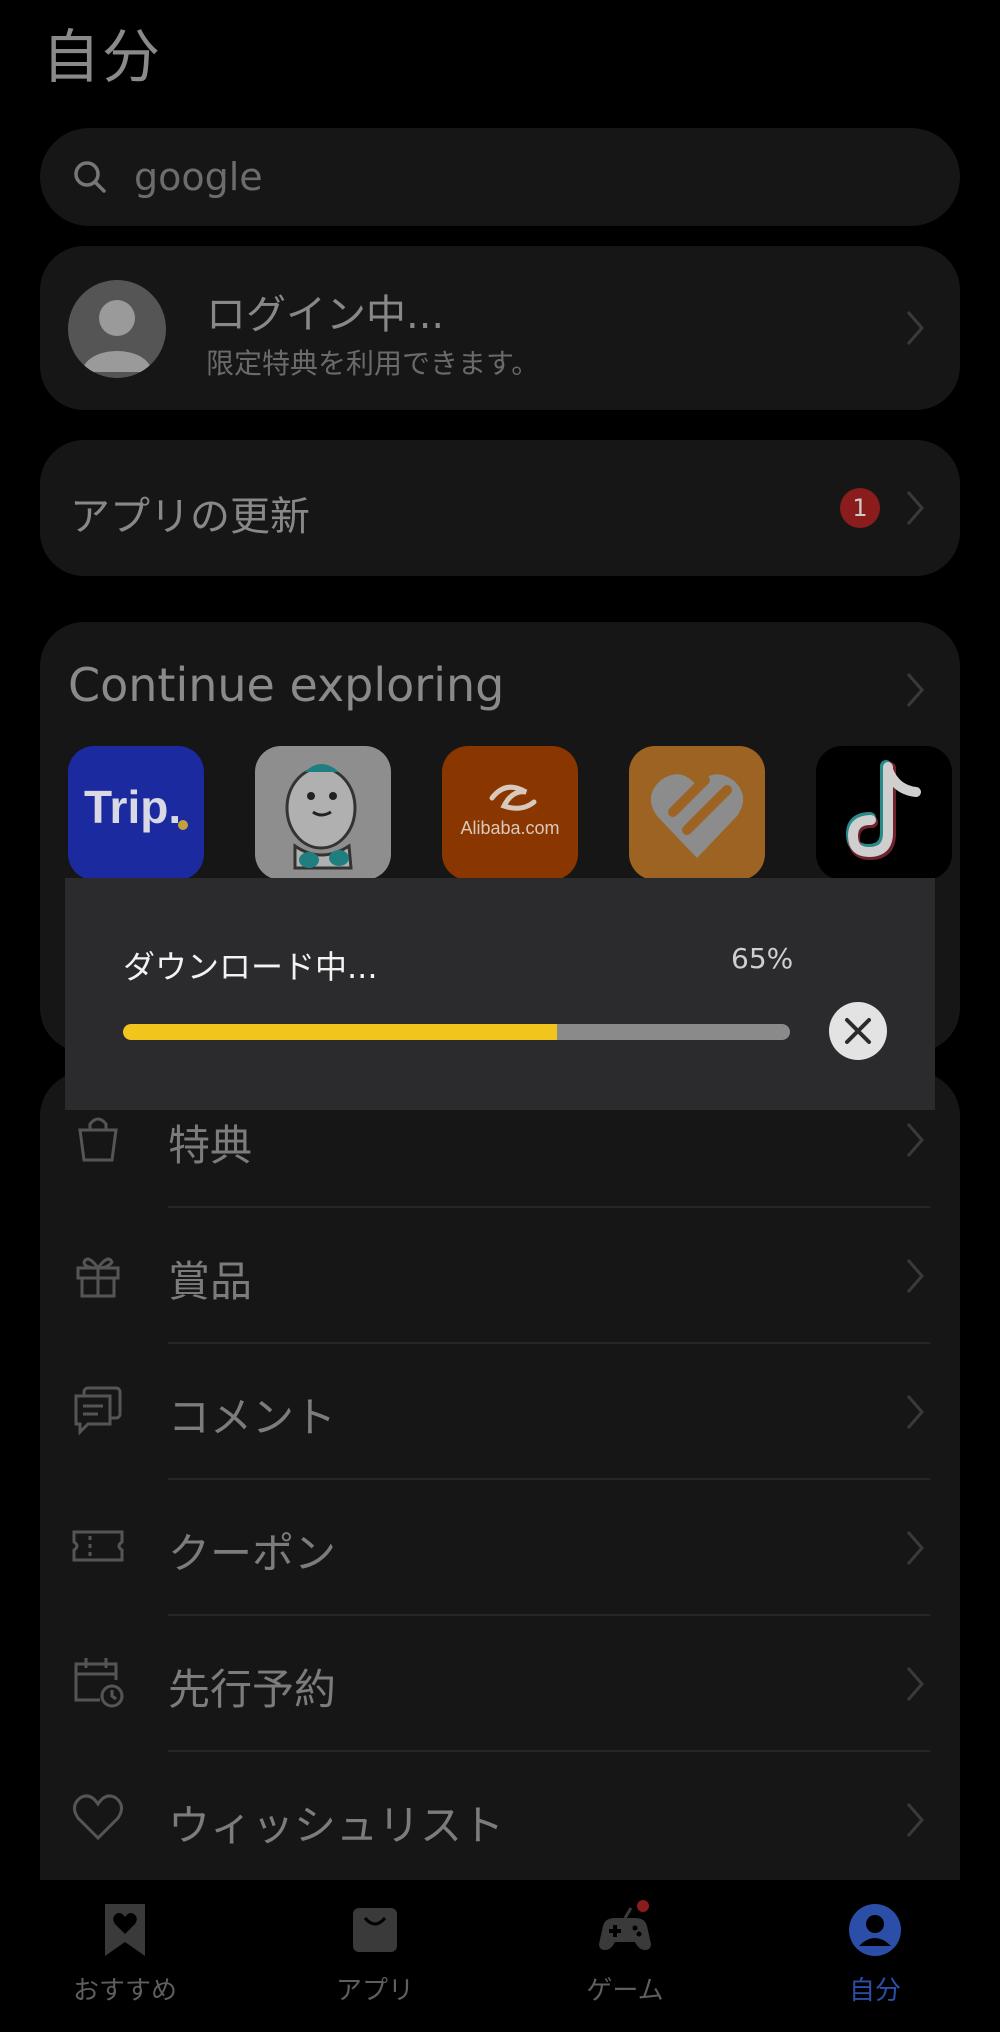 This screenshot has width=1000, height=2032. What do you see at coordinates (252, 1553) in the screenshot?
I see `menu-item-label: クーポン` at bounding box center [252, 1553].